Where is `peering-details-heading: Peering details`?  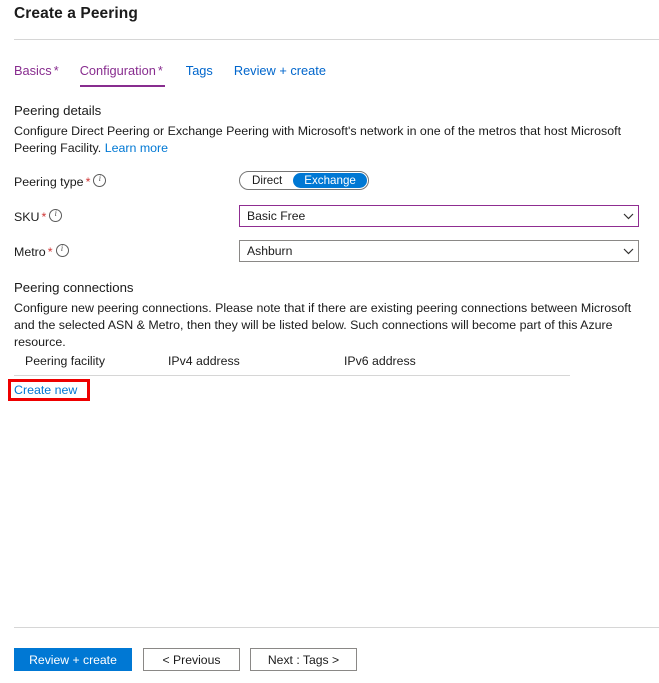 peering-details-heading: Peering details is located at coordinates (58, 110).